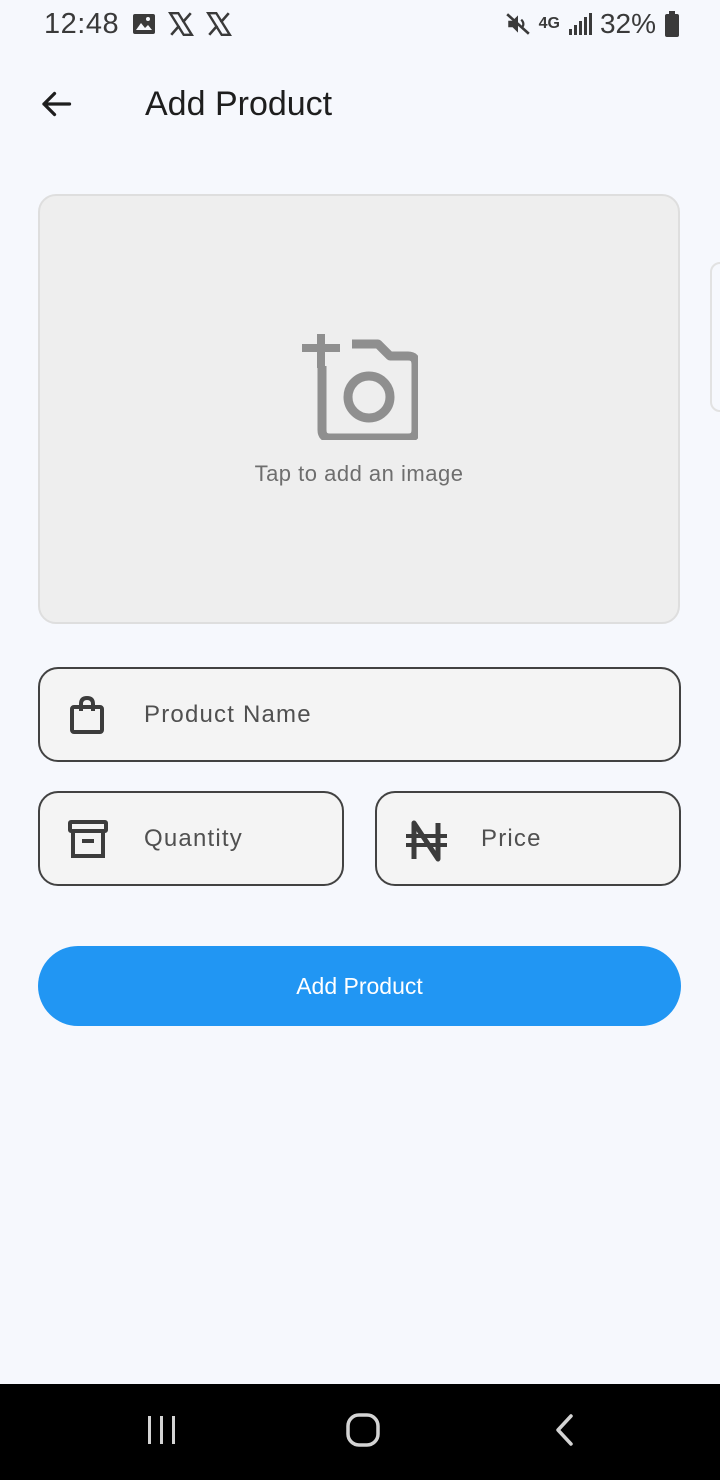  What do you see at coordinates (359, 986) in the screenshot?
I see `add-product-button: Add Product` at bounding box center [359, 986].